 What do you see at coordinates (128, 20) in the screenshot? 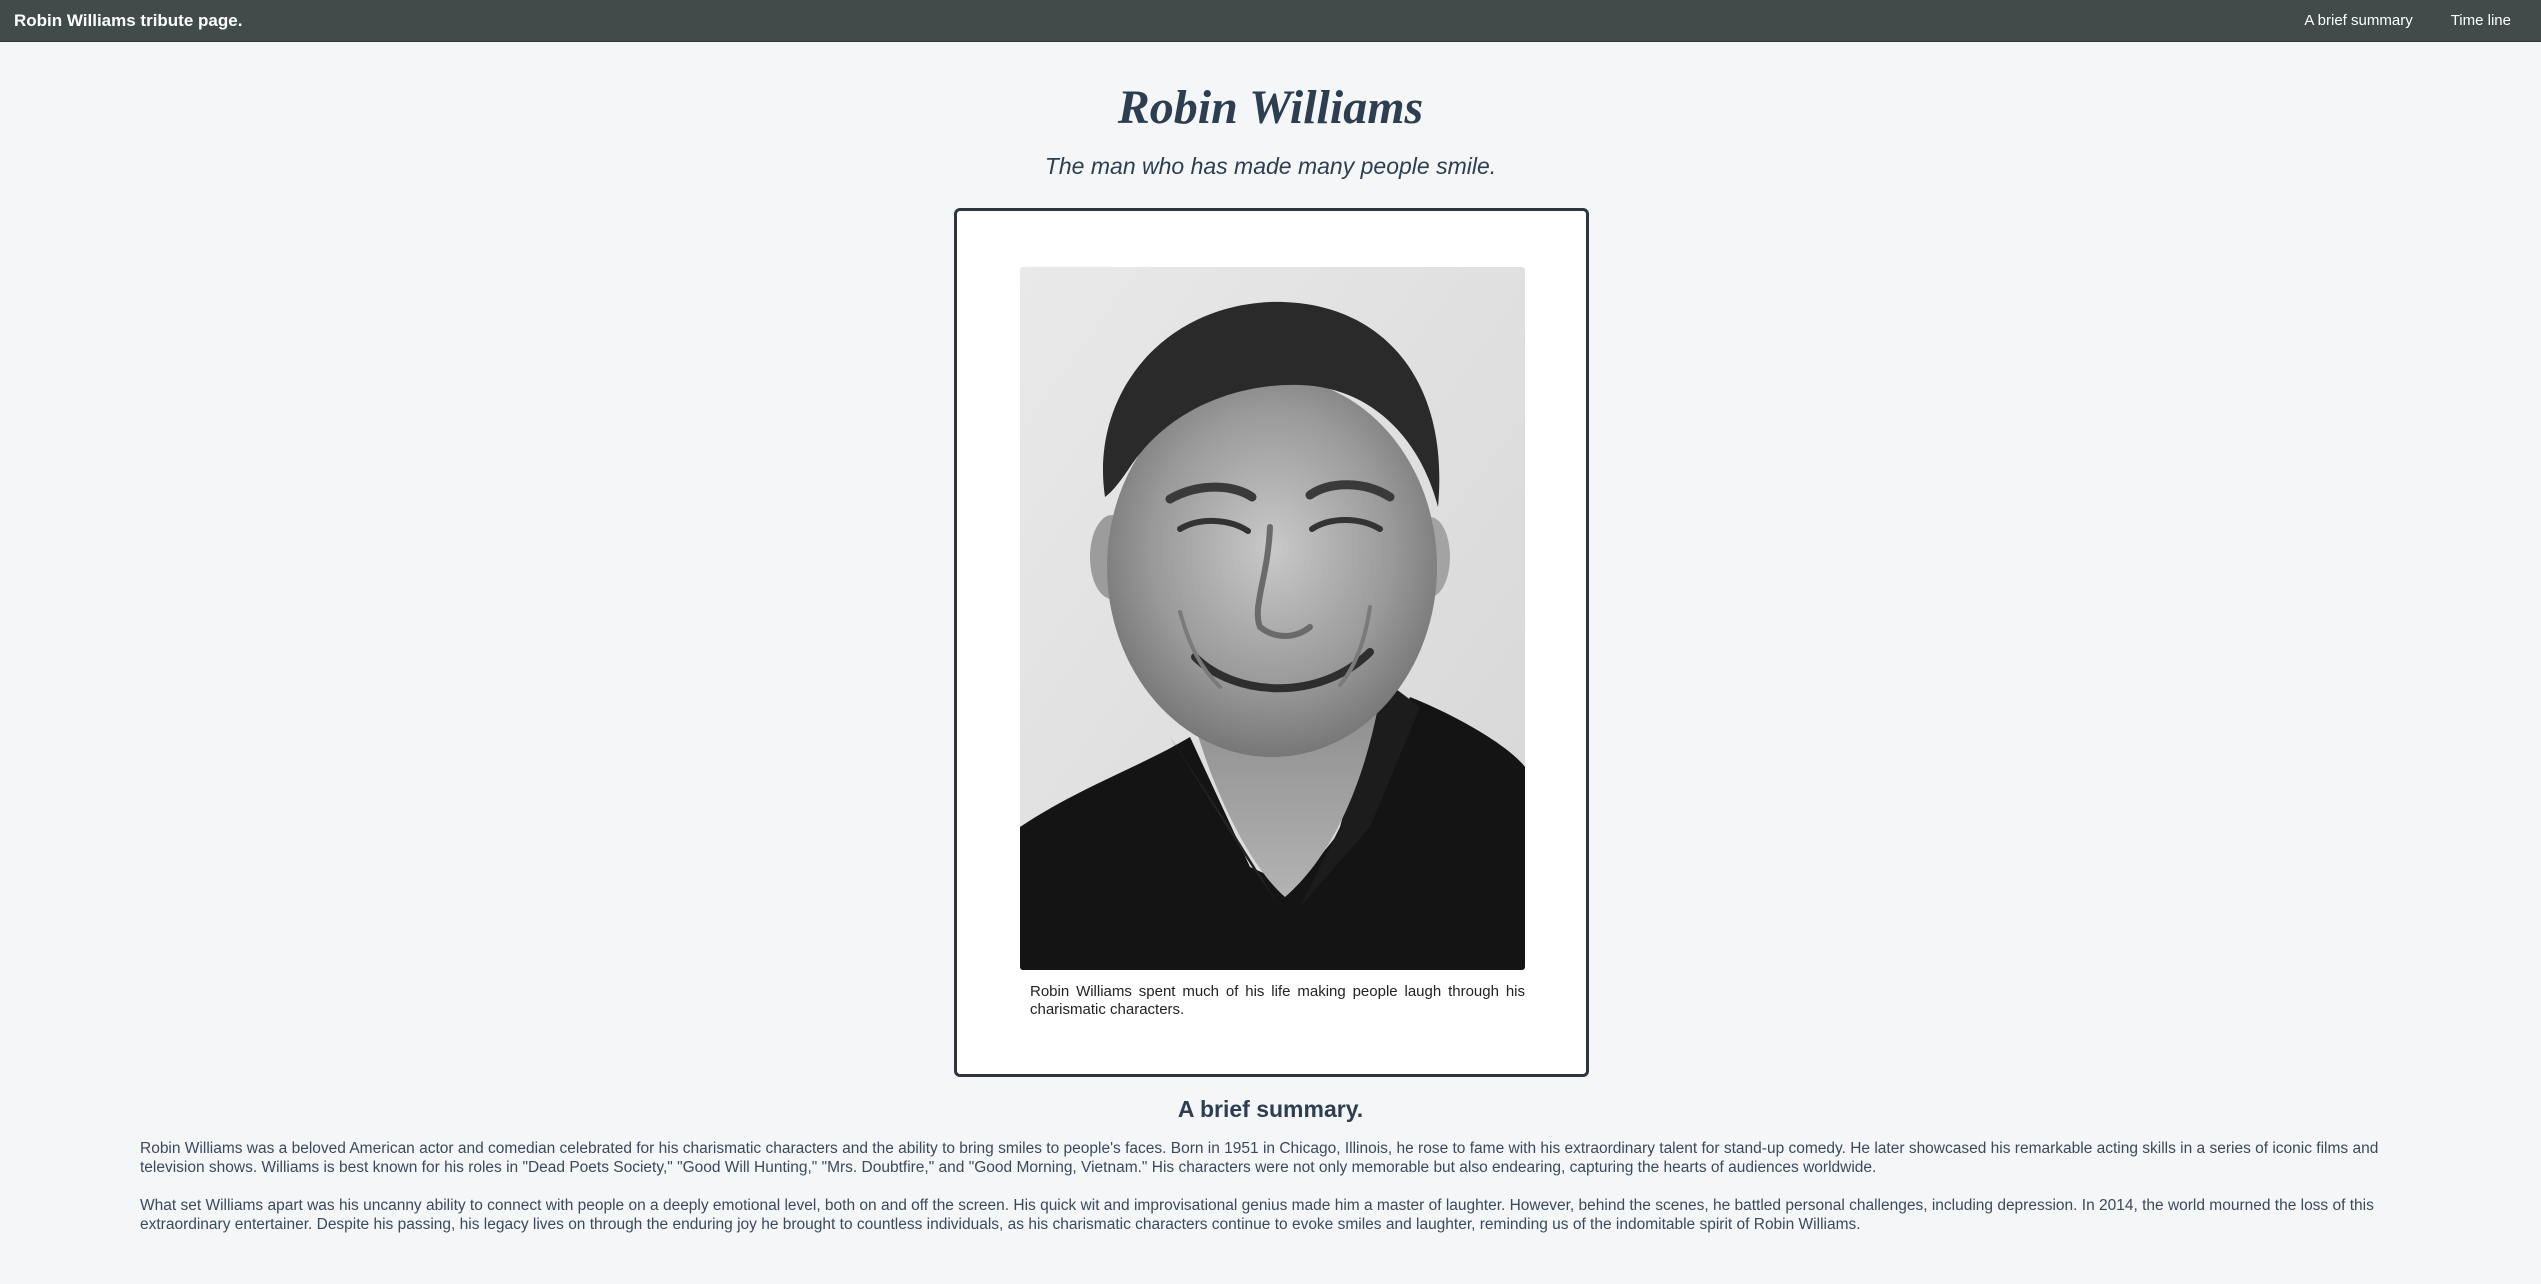
I see `brand-title: Robin Williams tribute page.` at bounding box center [128, 20].